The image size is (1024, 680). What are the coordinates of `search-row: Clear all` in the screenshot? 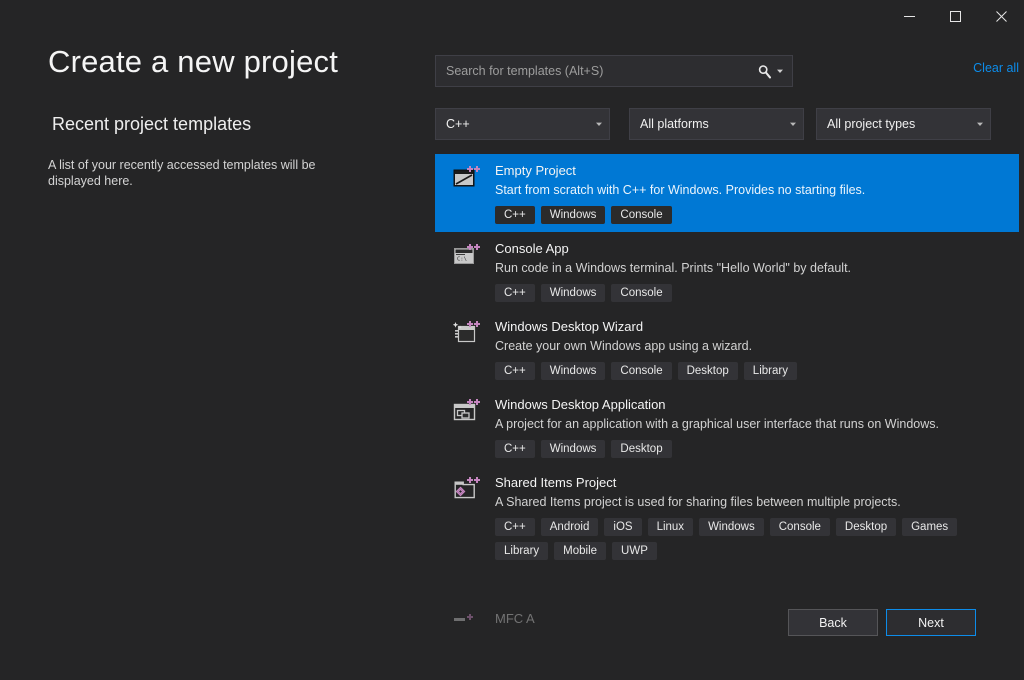 It's located at (727, 71).